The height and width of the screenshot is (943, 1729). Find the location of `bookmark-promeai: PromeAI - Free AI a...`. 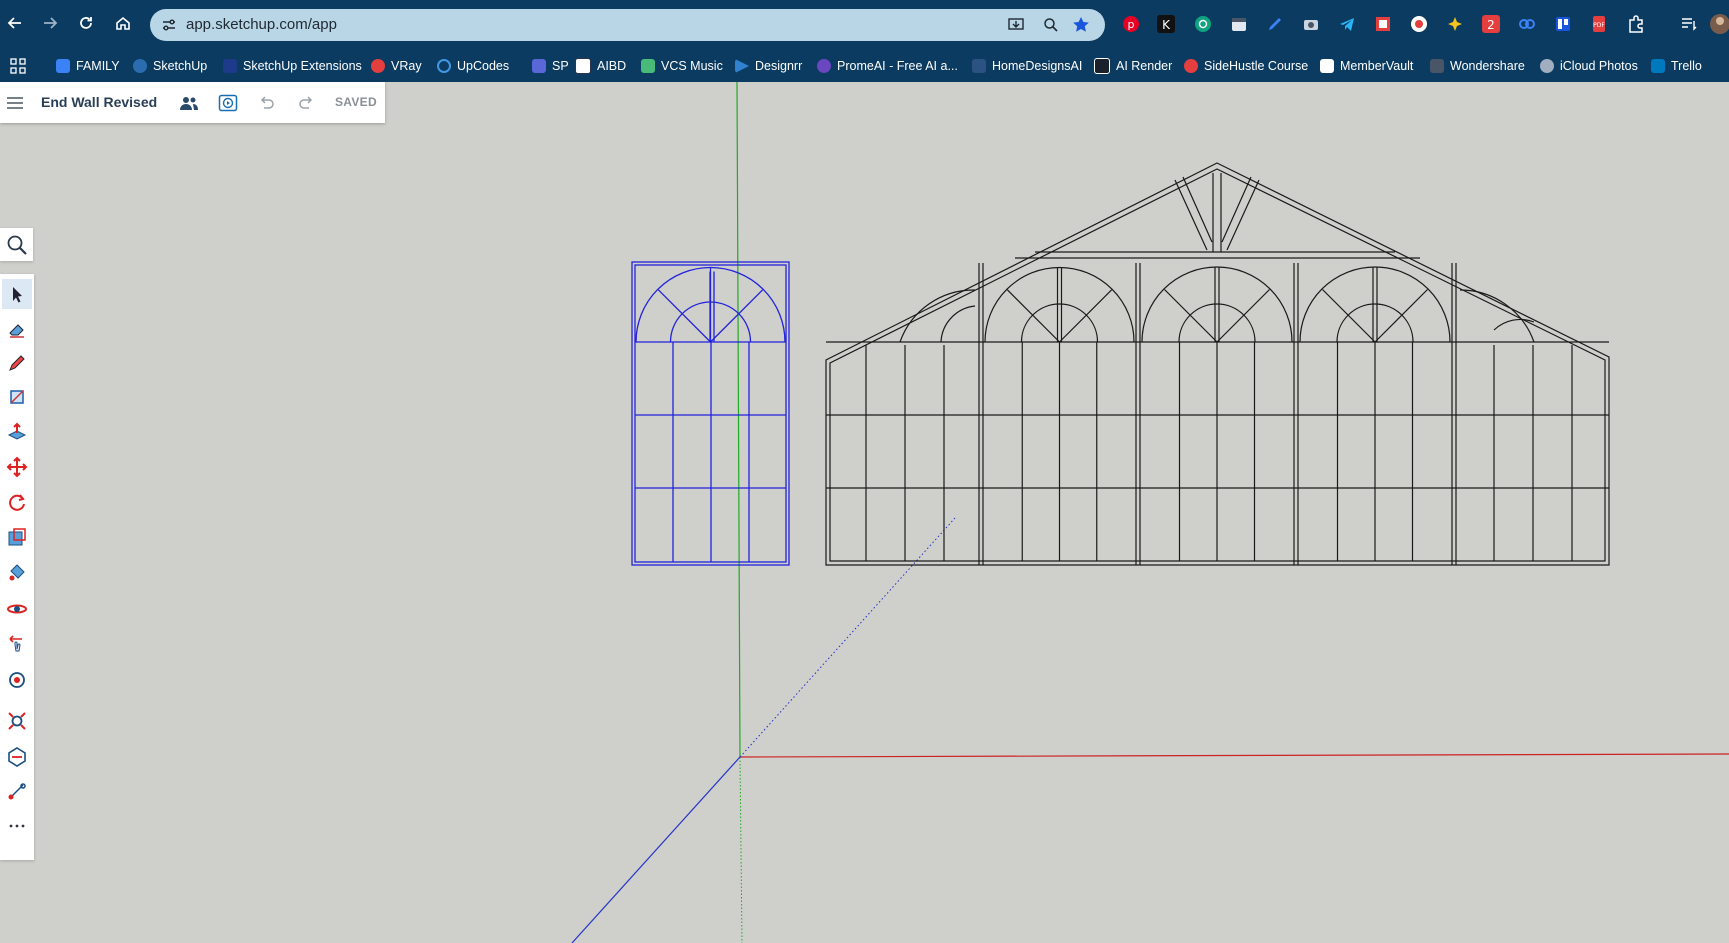

bookmark-promeai: PromeAI - Free AI a... is located at coordinates (887, 66).